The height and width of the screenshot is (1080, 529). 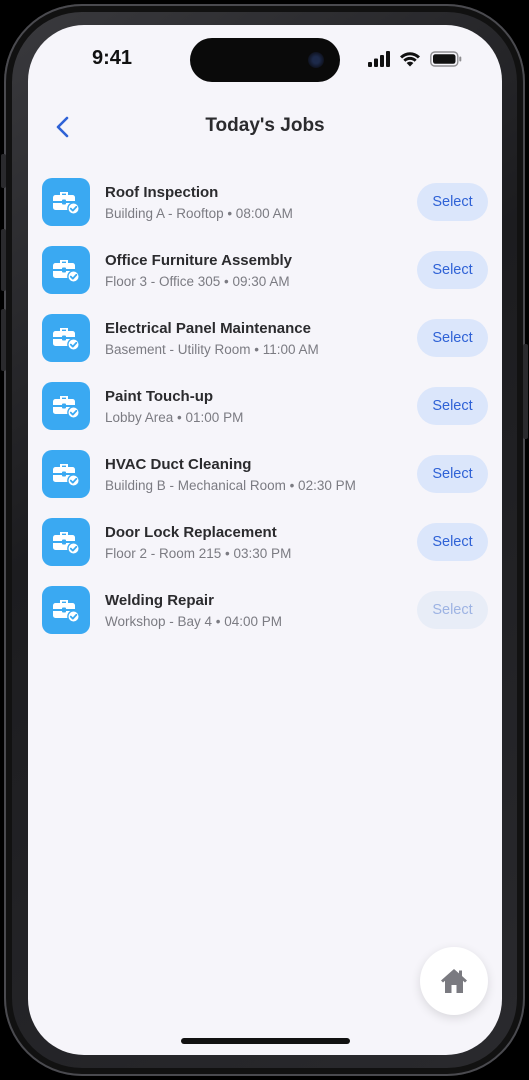 I want to click on job-title: Office Furniture Assembly, so click(x=198, y=260).